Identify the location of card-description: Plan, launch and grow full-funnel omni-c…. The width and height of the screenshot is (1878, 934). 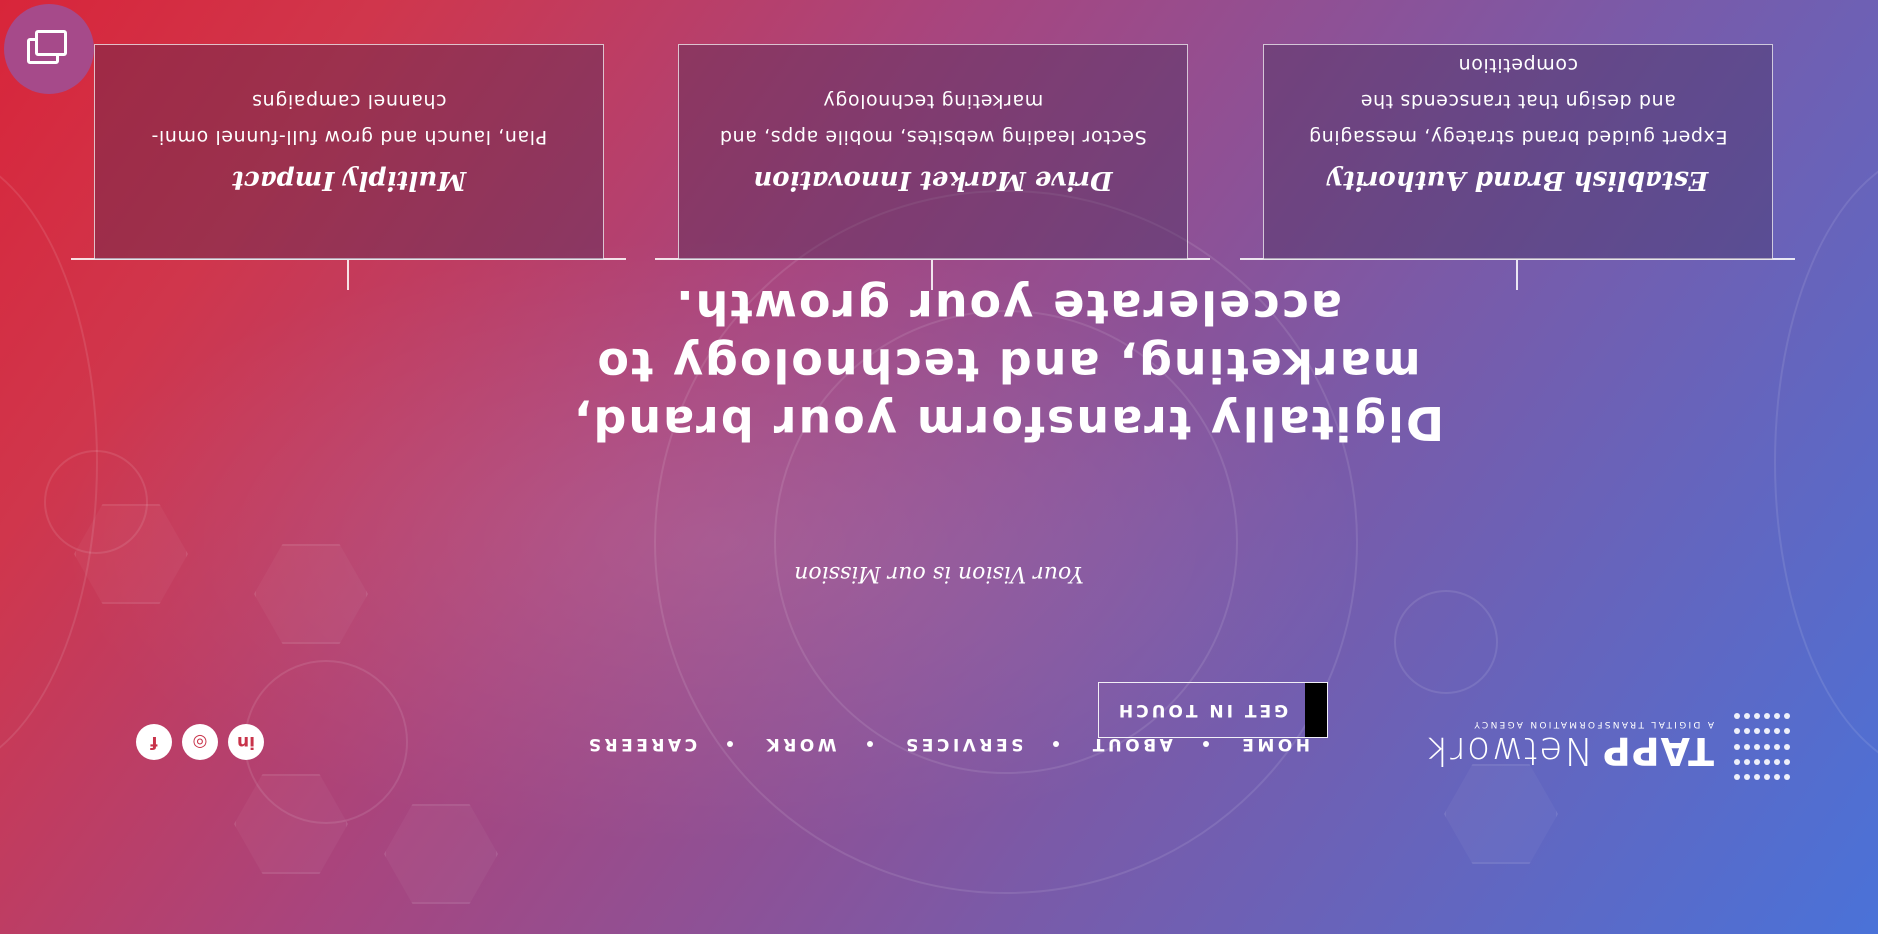
(349, 119).